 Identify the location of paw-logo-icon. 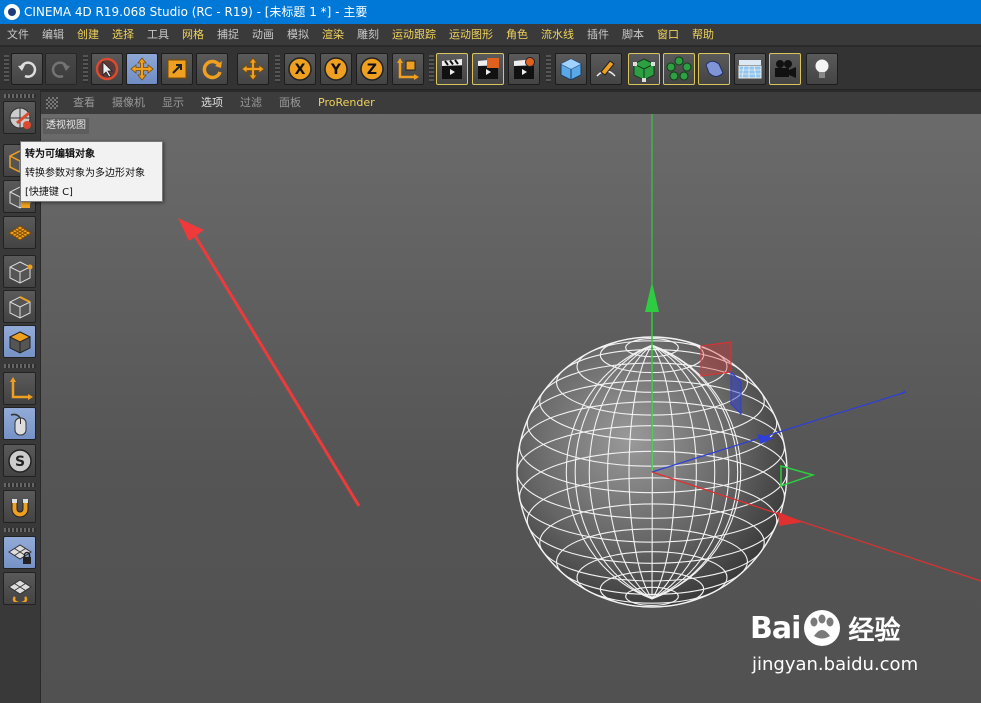
(822, 628).